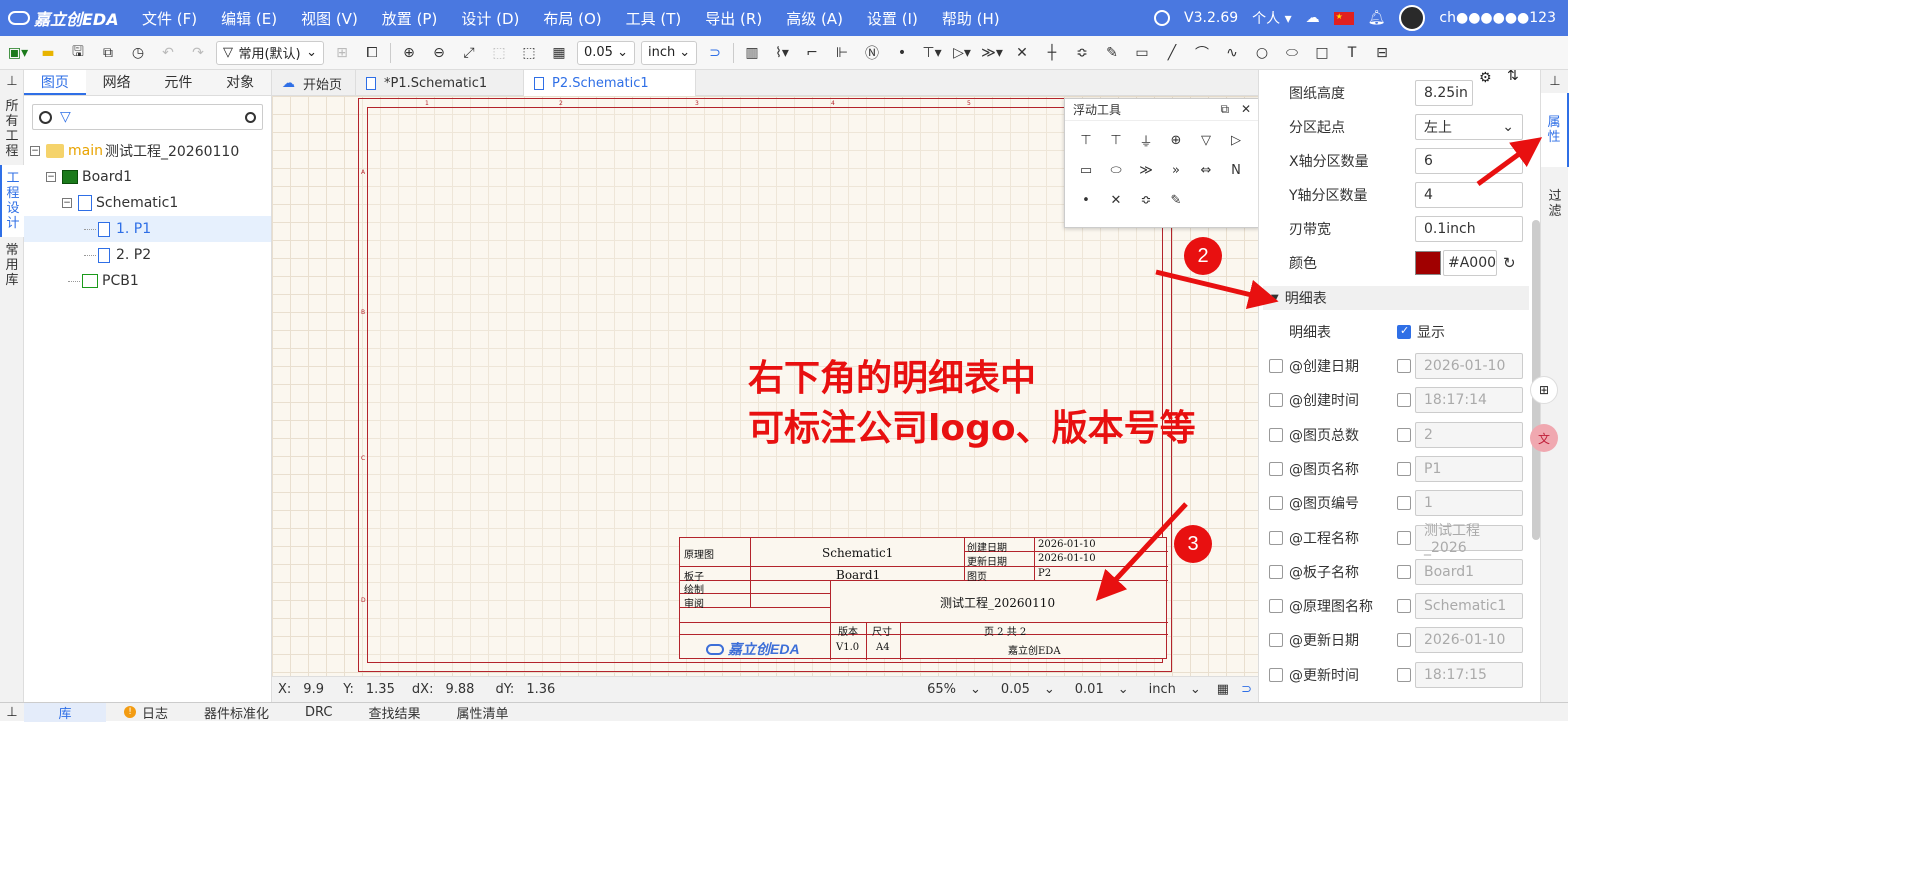  What do you see at coordinates (1236, 140) in the screenshot?
I see `net-port-icon: ▷` at bounding box center [1236, 140].